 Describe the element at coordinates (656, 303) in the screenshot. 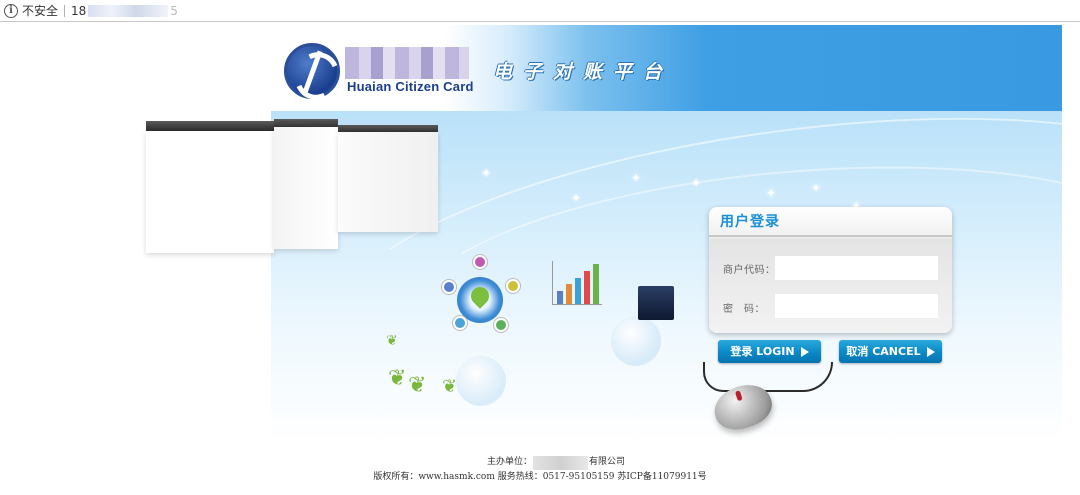

I see `card-reader-icon` at that location.